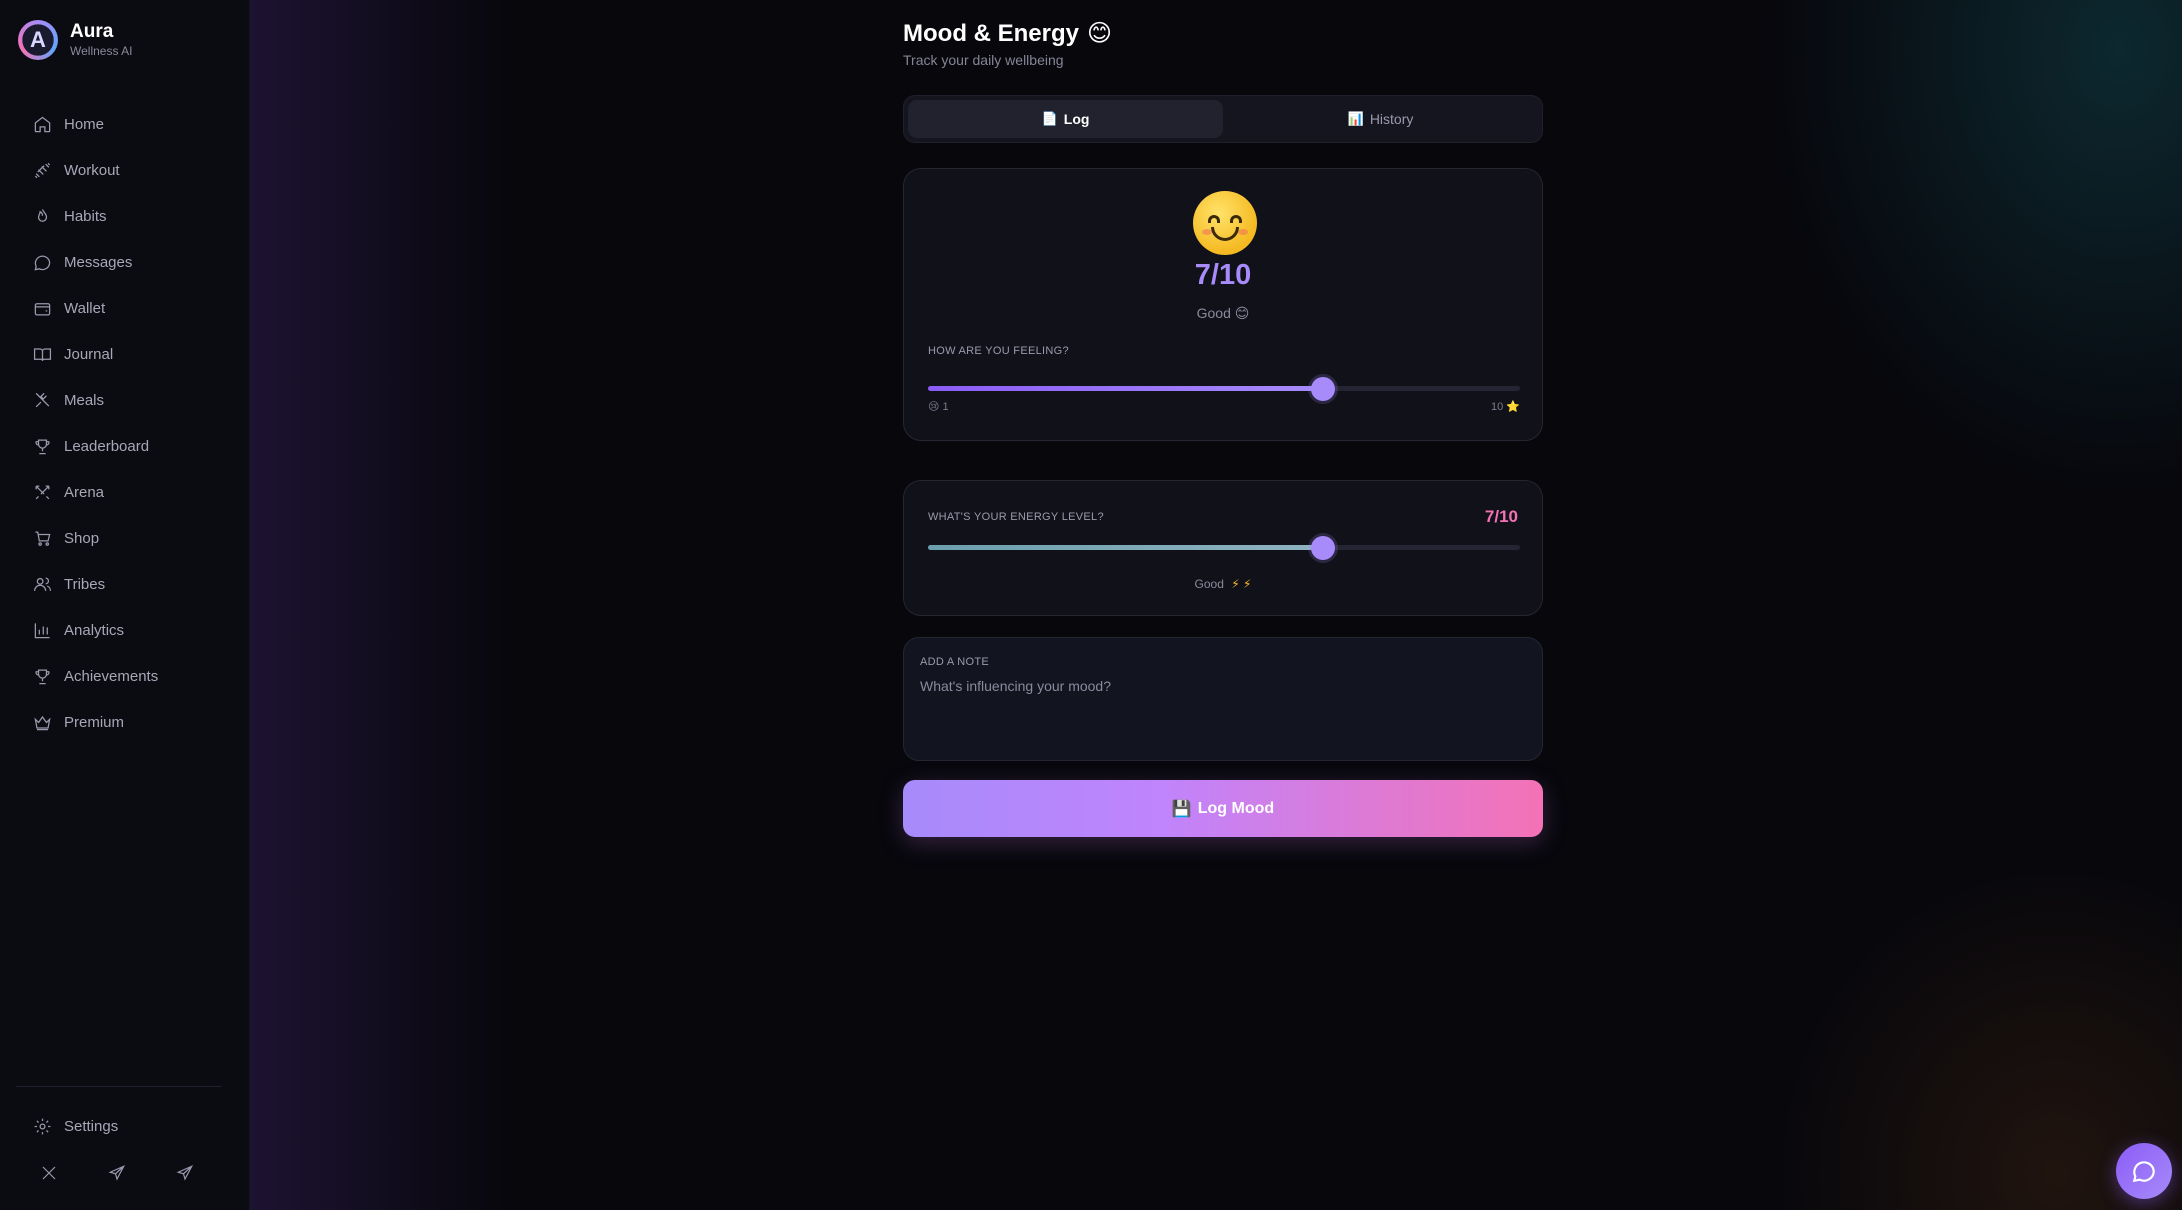  What do you see at coordinates (42, 215) in the screenshot?
I see `flame-icon` at bounding box center [42, 215].